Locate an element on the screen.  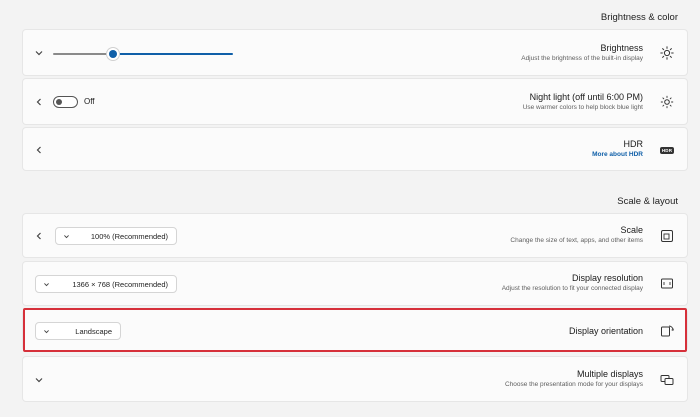
hdr-icon-badge: HDR is located at coordinates (667, 150).